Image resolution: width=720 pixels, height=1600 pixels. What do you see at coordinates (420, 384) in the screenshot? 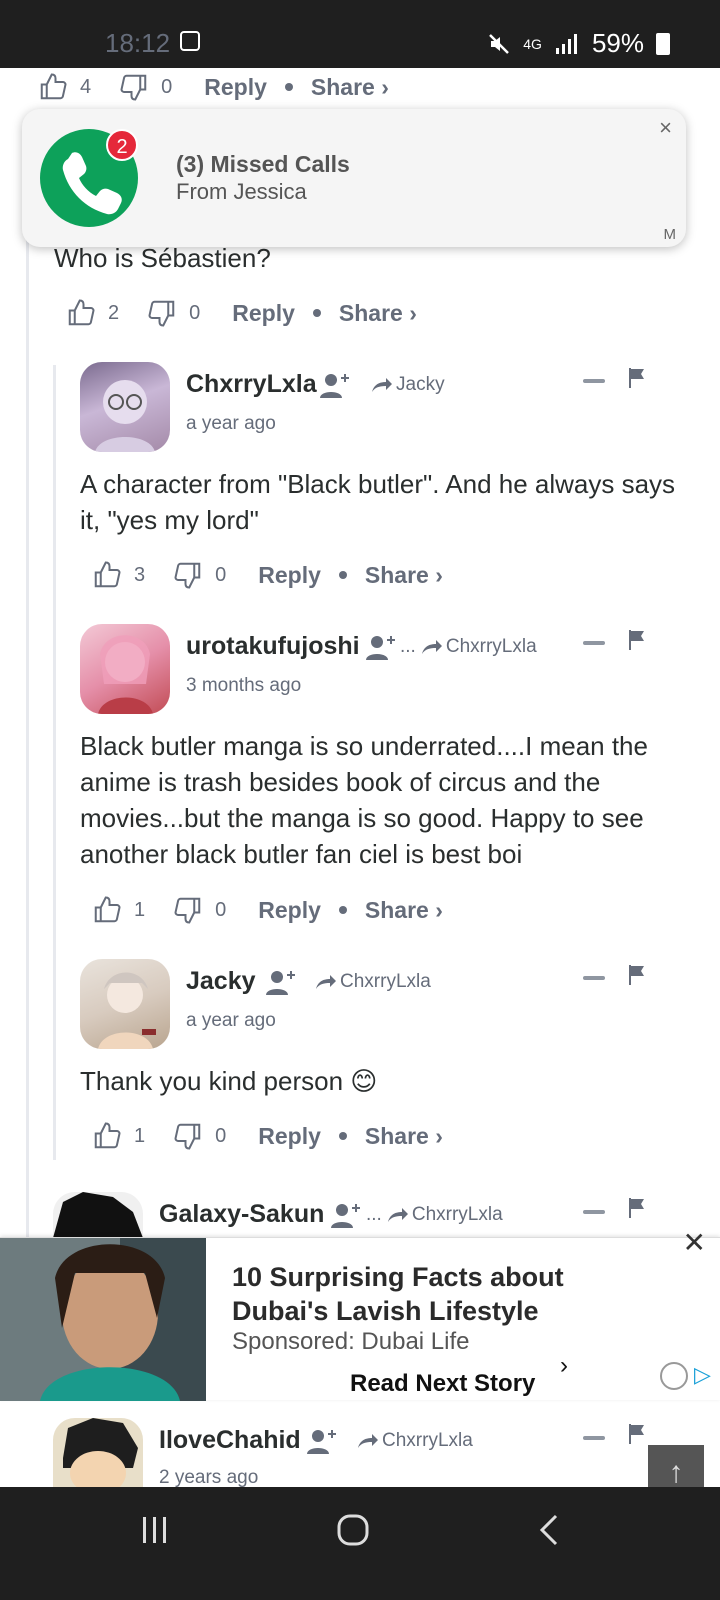
I see `reply-to-name: Jacky` at bounding box center [420, 384].